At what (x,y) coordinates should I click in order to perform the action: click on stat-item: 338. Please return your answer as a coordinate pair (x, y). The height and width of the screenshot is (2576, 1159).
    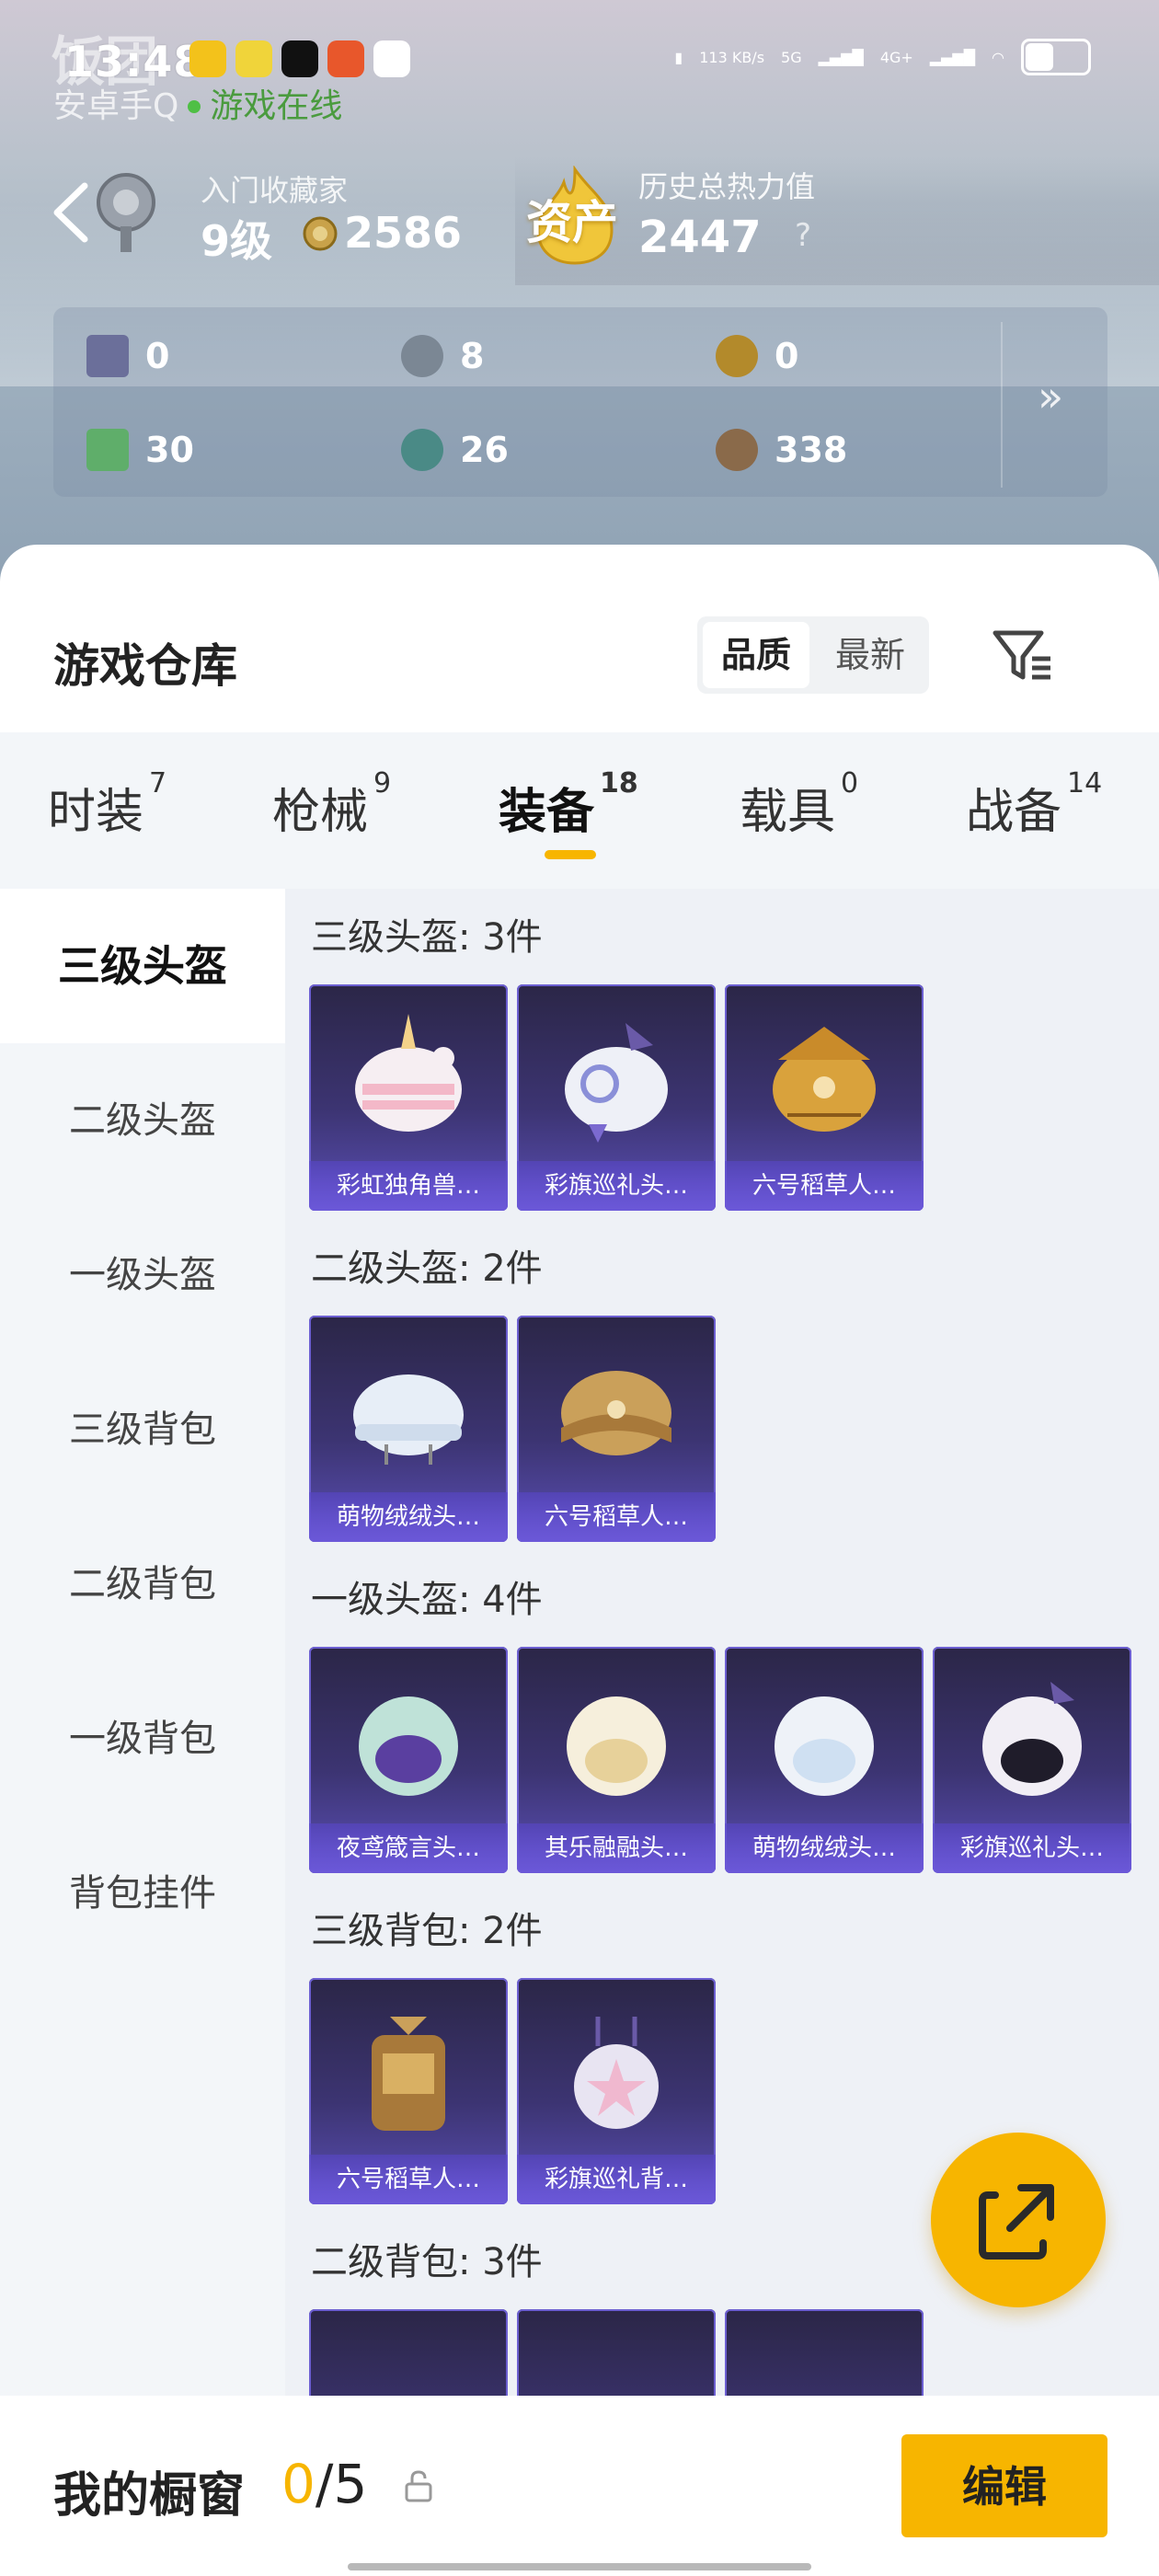
    Looking at the image, I should click on (781, 450).